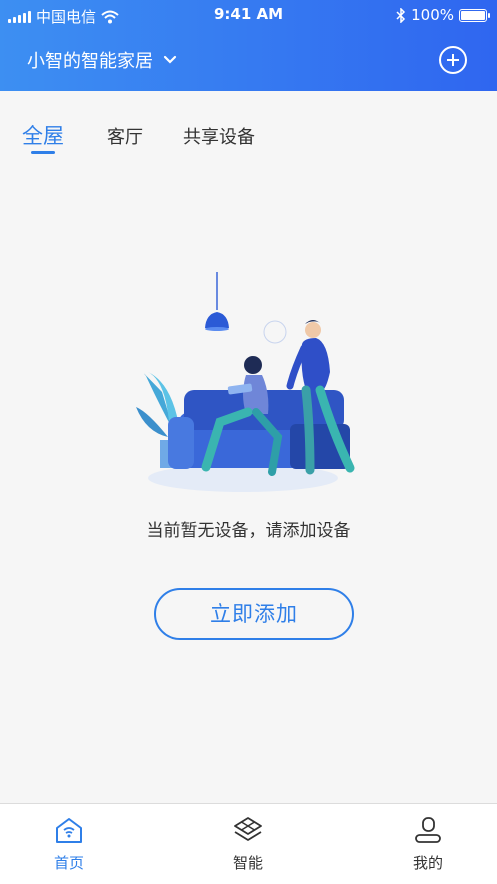  Describe the element at coordinates (248, 15) in the screenshot. I see `status-bar: 中国电信 9:41 AM 100%` at that location.